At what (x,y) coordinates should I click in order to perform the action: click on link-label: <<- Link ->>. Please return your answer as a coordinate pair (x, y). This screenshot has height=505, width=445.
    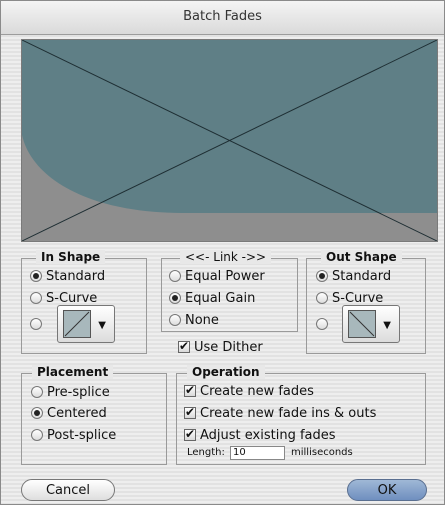
    Looking at the image, I should click on (226, 257).